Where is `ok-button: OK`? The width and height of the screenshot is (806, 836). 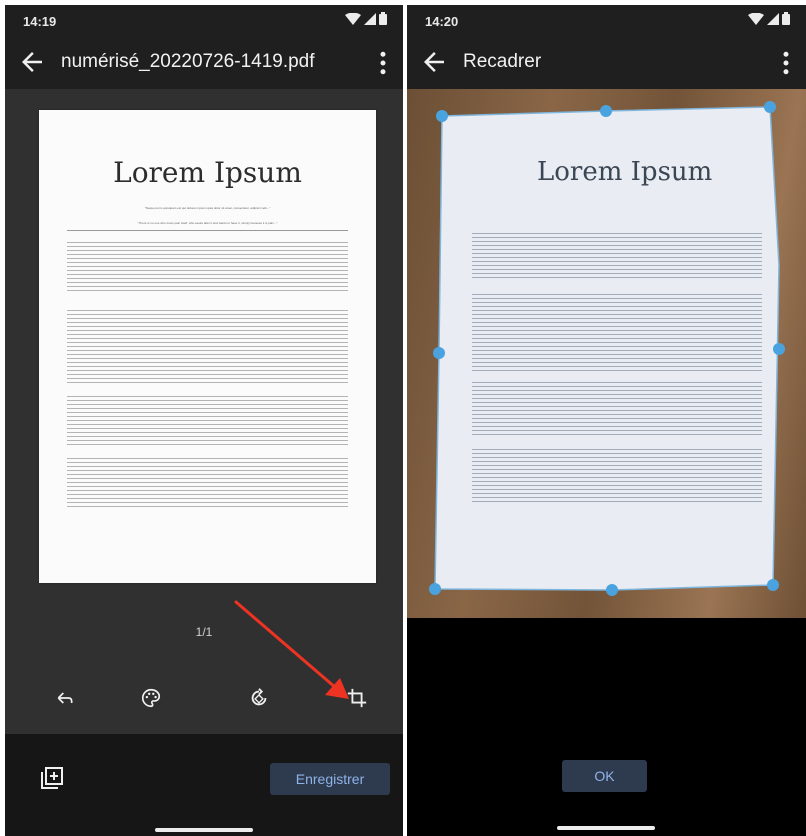 ok-button: OK is located at coordinates (604, 776).